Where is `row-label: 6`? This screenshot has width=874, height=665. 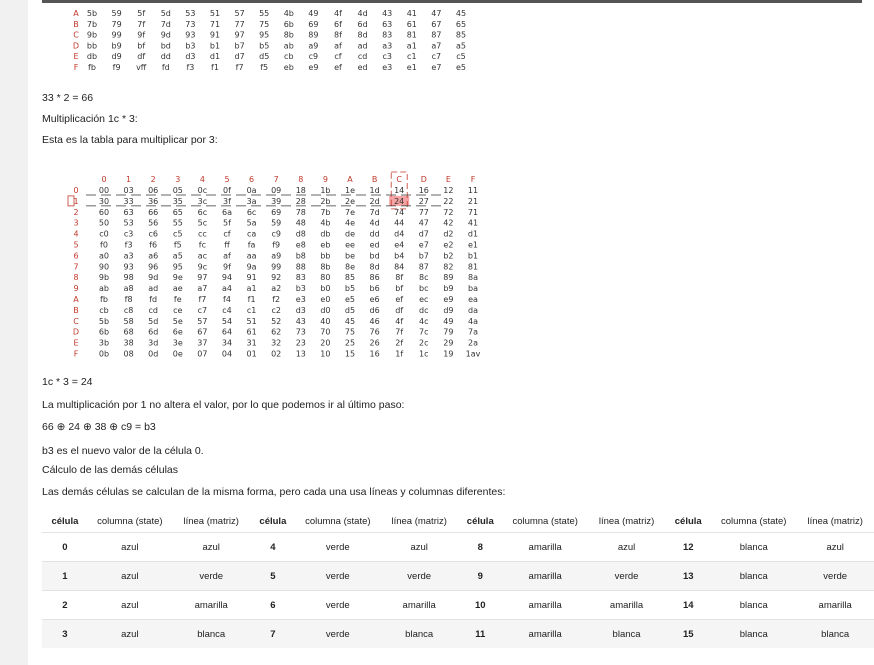 row-label: 6 is located at coordinates (75, 255).